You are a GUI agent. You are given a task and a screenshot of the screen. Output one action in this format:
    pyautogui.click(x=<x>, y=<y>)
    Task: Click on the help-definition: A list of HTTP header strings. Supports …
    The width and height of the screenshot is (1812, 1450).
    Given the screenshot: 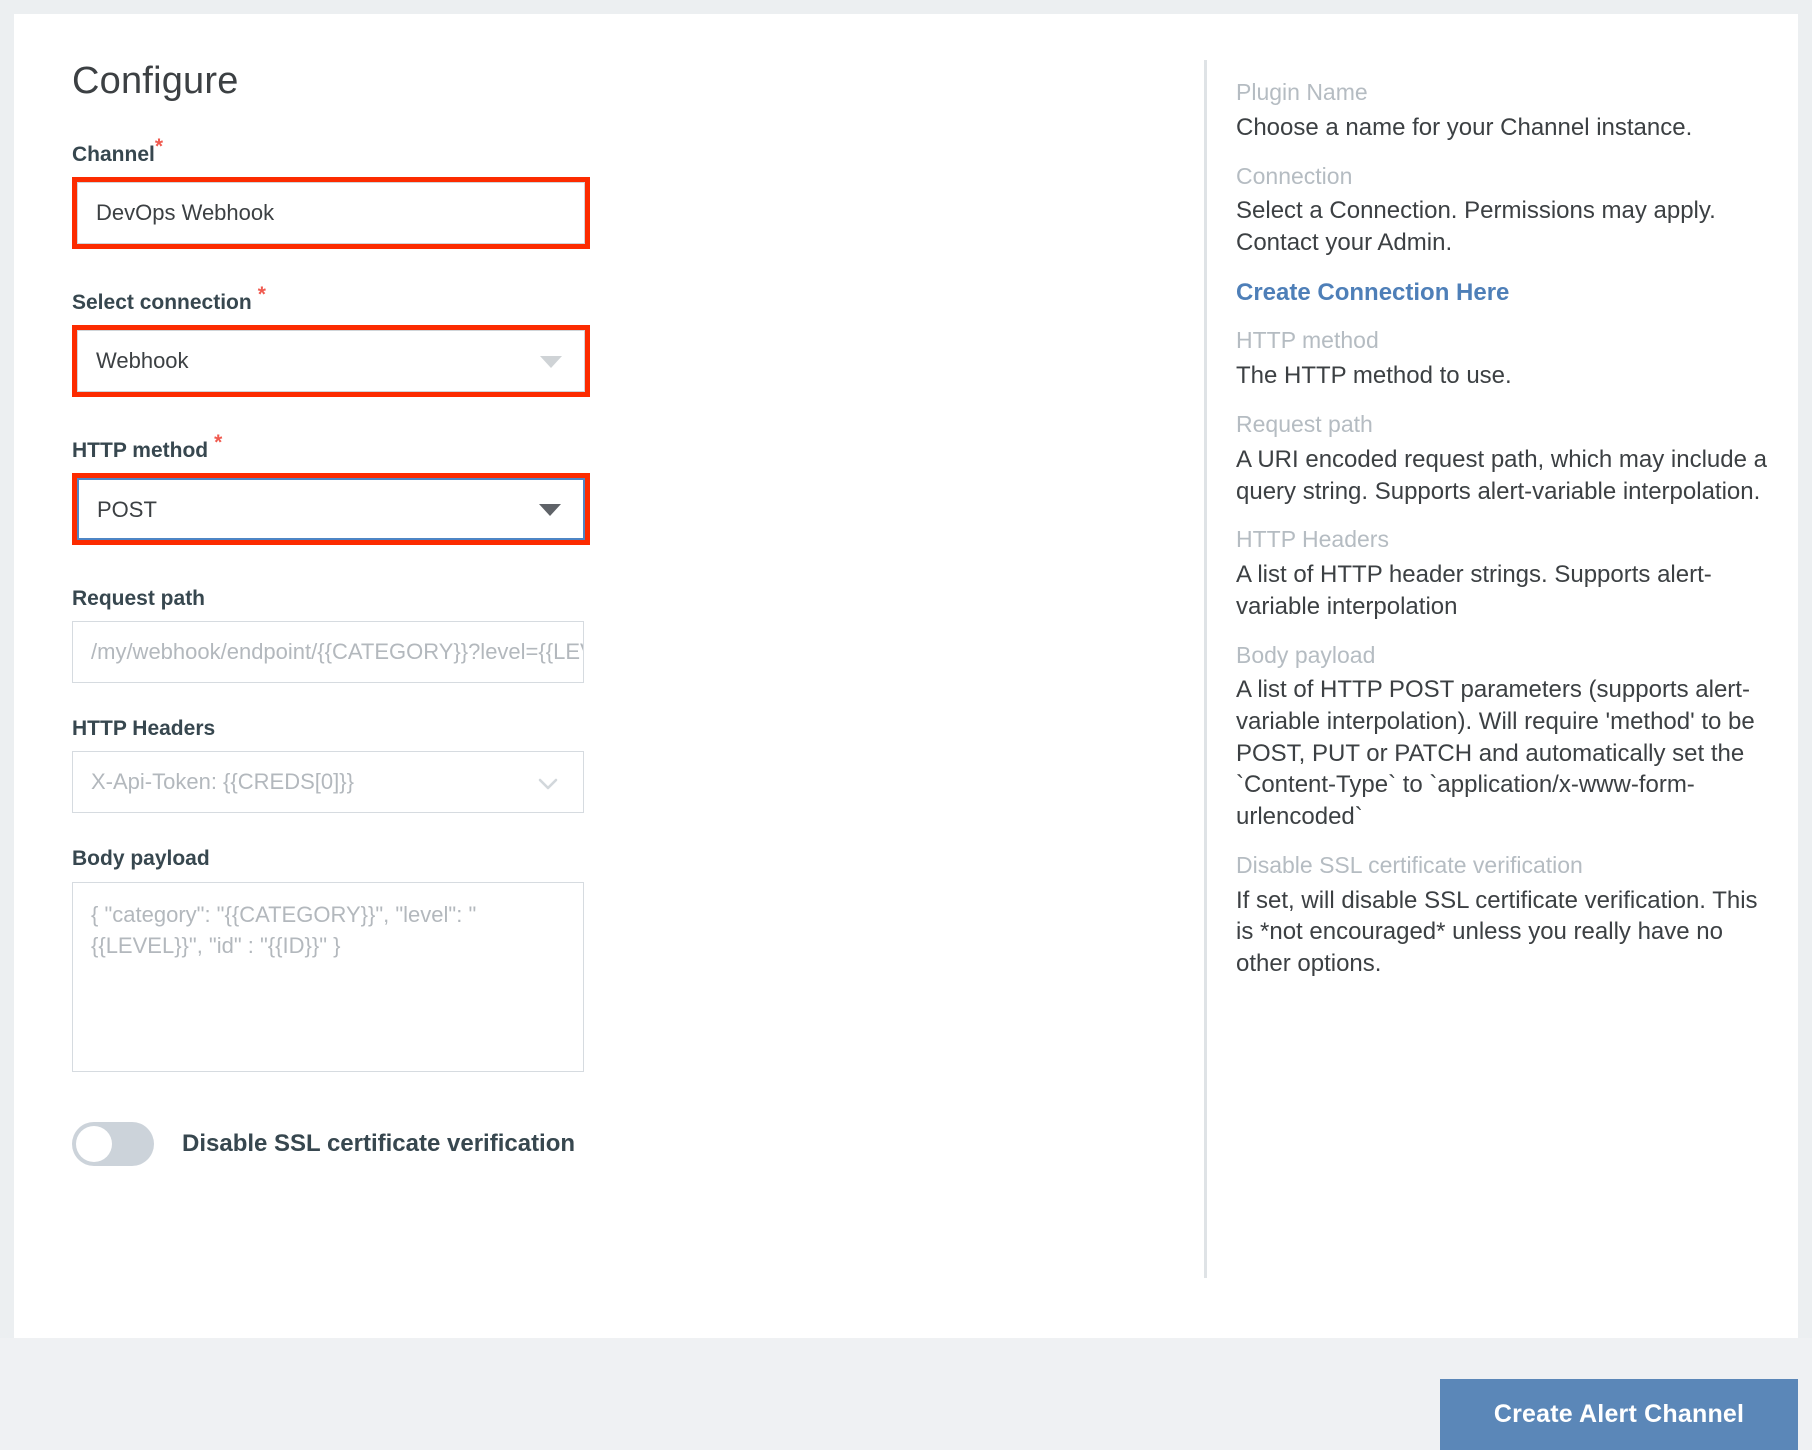 What is the action you would take?
    pyautogui.click(x=1474, y=590)
    